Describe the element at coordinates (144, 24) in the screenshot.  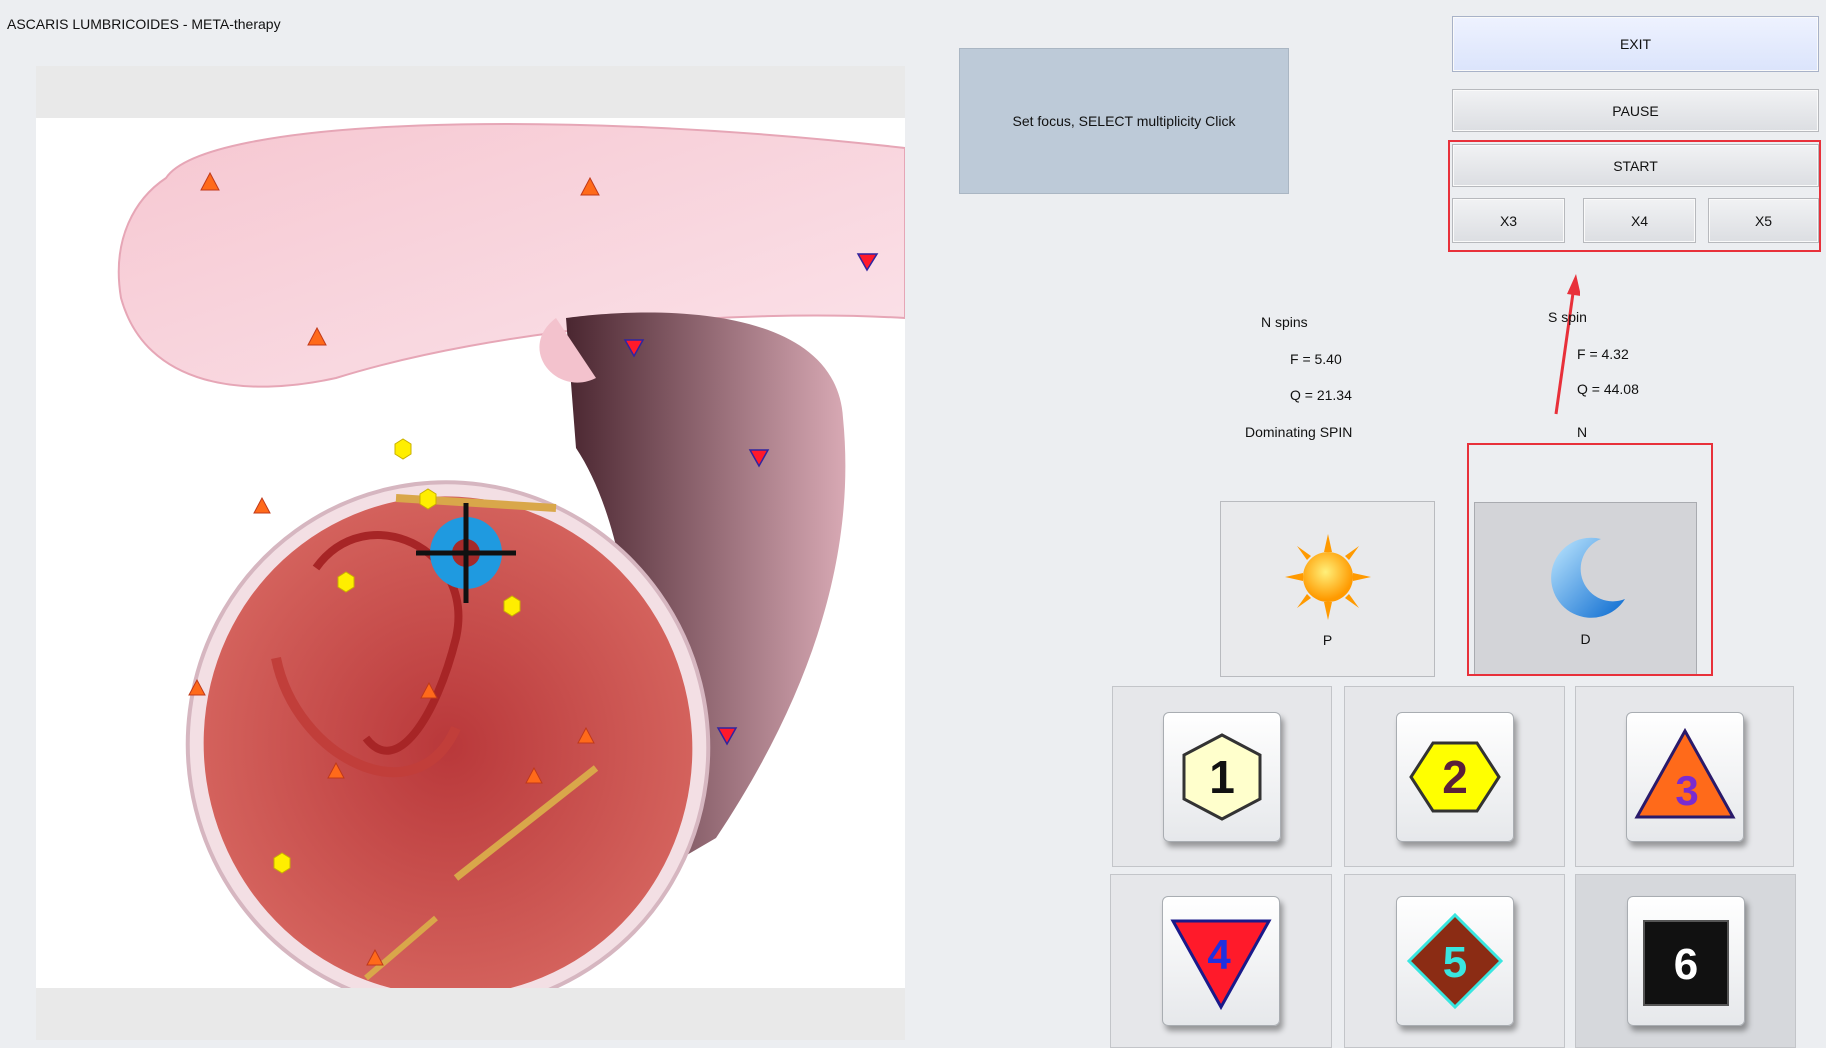
I see `window-title: ASCARIS LUMBRICOIDES - META-therapy` at that location.